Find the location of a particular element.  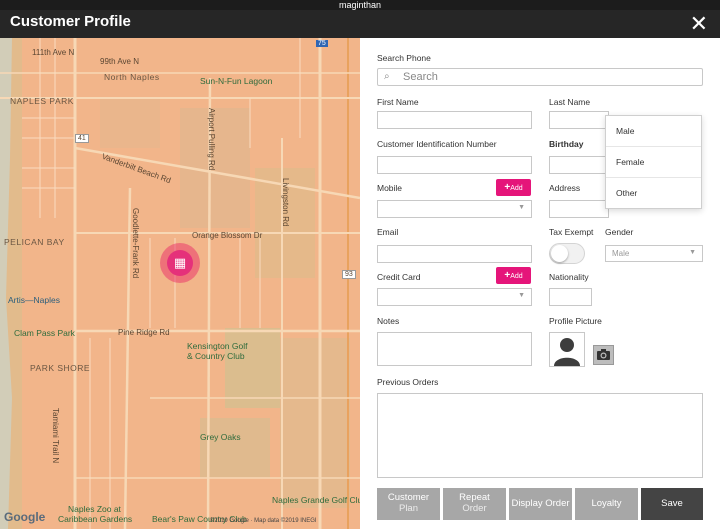

map-label-orange-blossom: Orange Blossom Dr is located at coordinates (227, 235).